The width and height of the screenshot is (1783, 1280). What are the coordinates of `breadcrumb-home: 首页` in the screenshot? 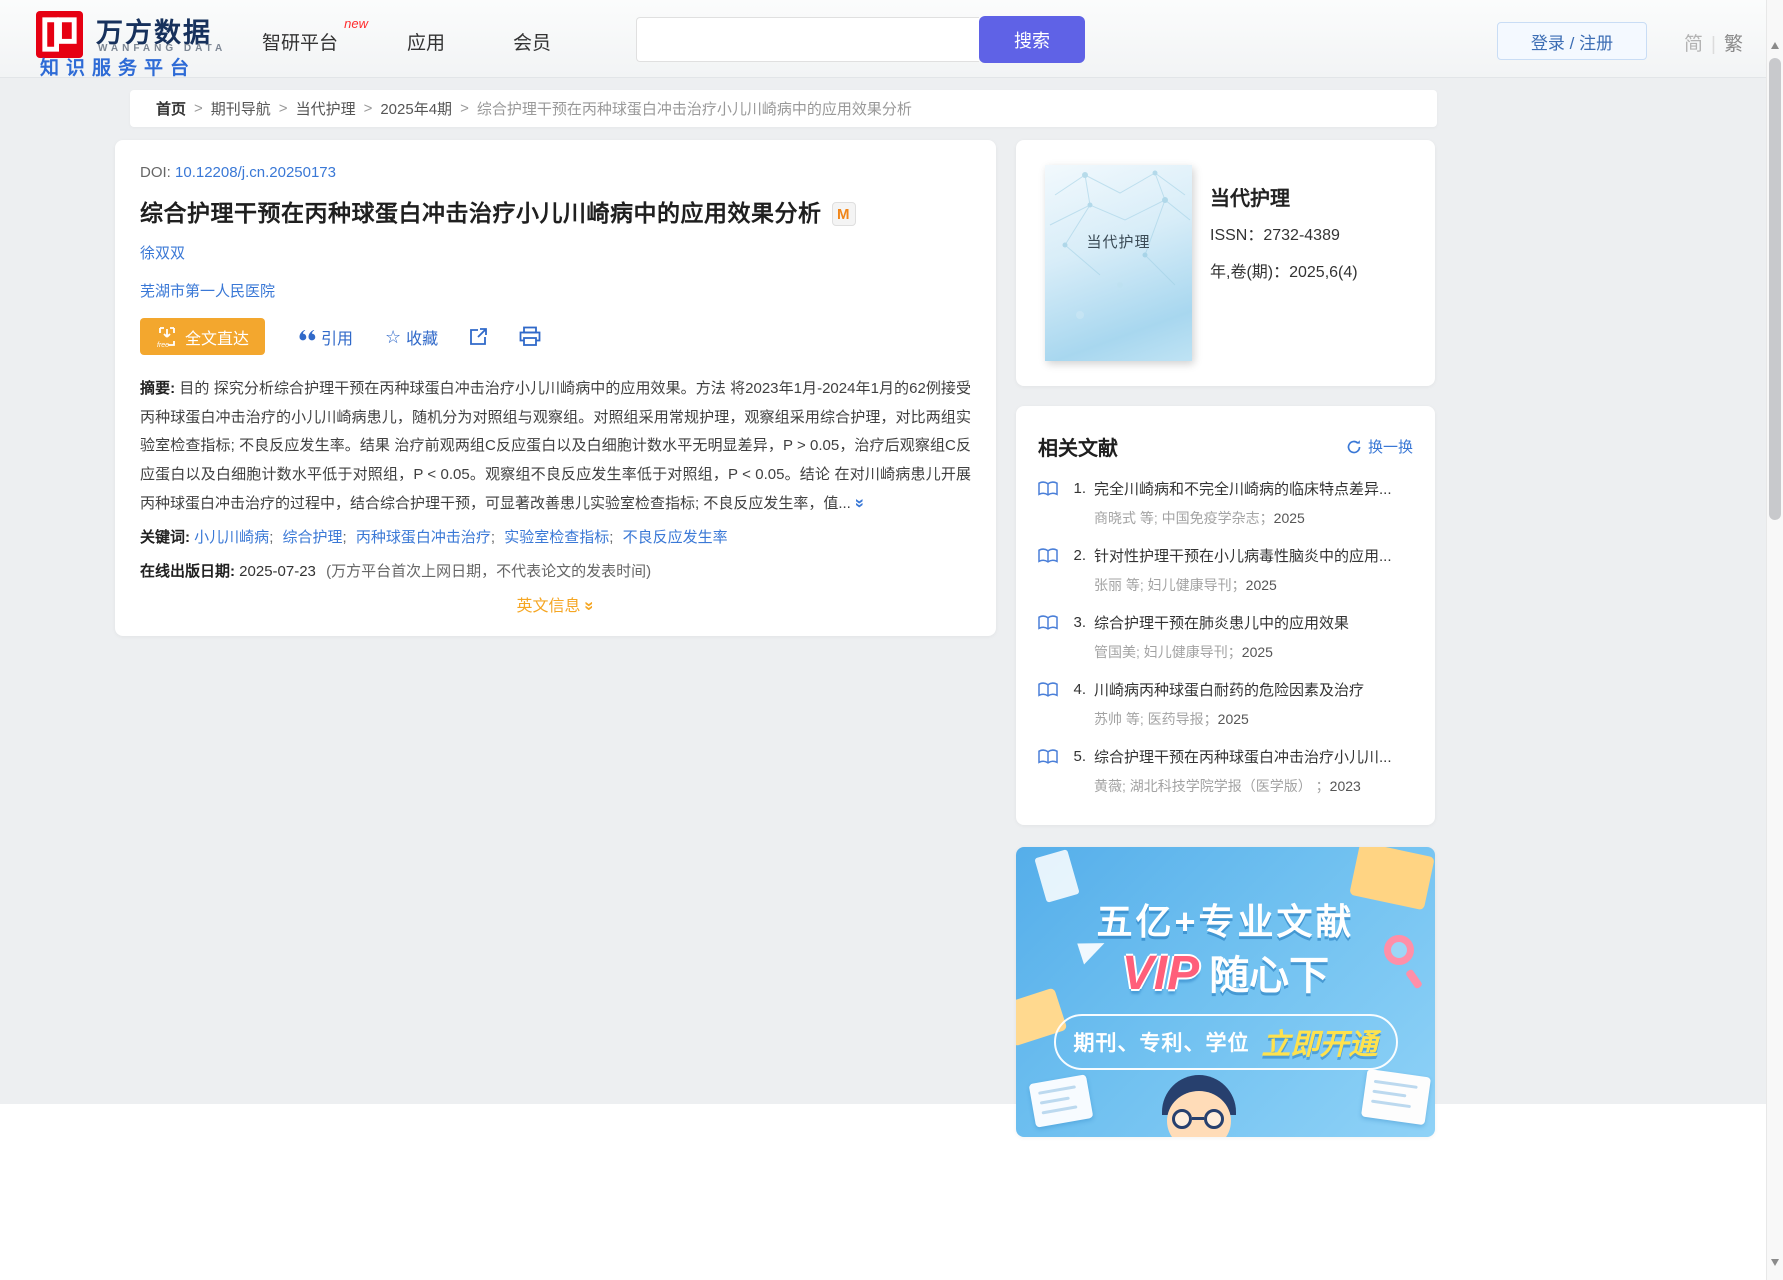 It's located at (171, 108).